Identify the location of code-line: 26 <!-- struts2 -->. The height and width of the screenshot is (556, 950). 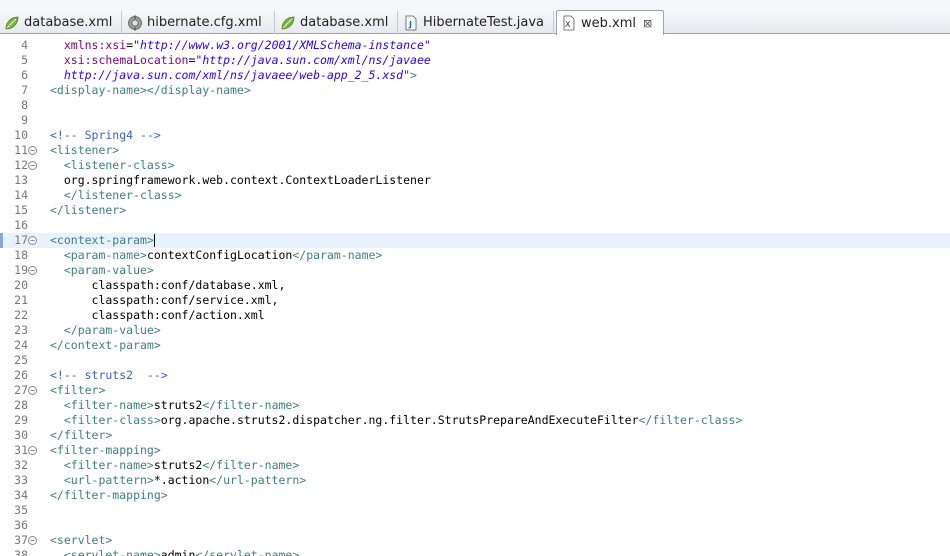
(475, 375).